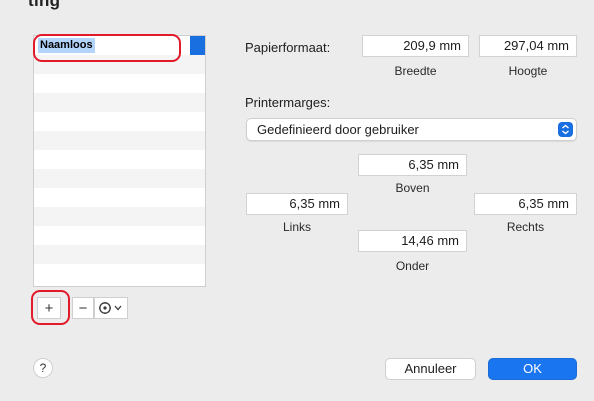 Image resolution: width=594 pixels, height=401 pixels. I want to click on action-menu-button, so click(111, 308).